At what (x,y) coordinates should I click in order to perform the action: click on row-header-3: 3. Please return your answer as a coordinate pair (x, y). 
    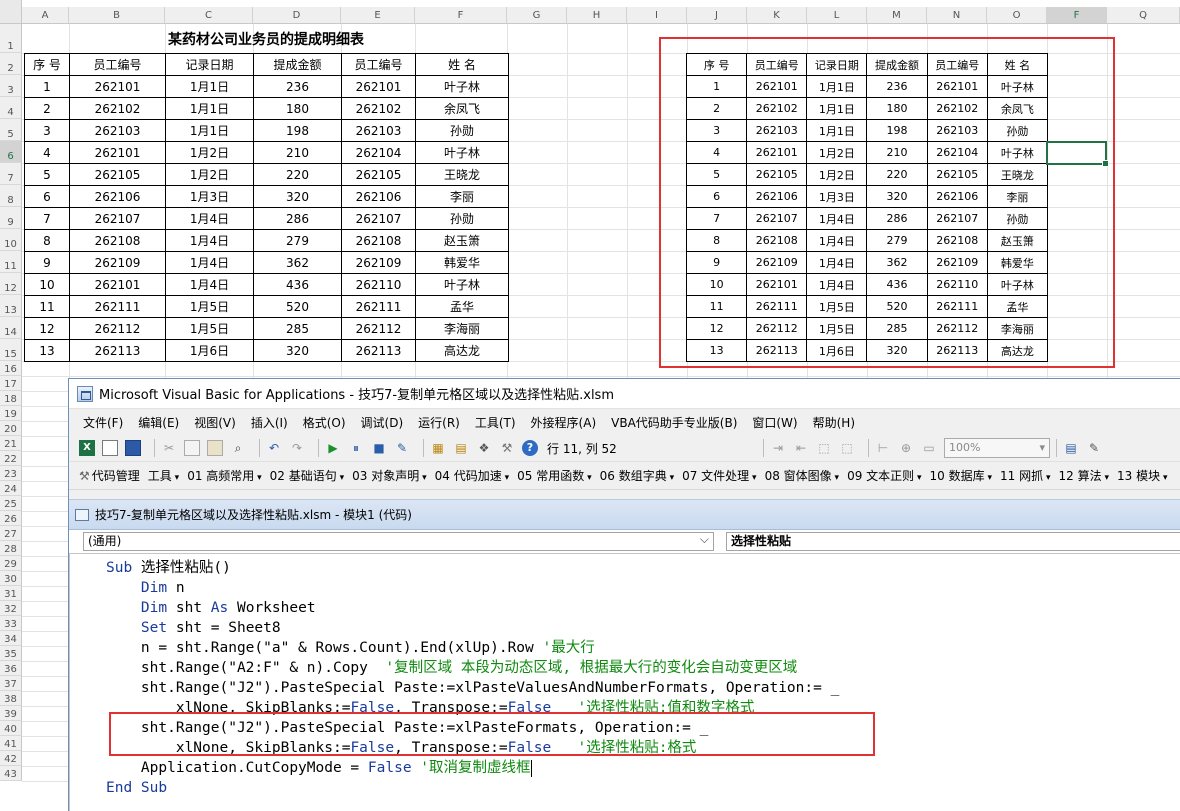
    Looking at the image, I should click on (11, 86).